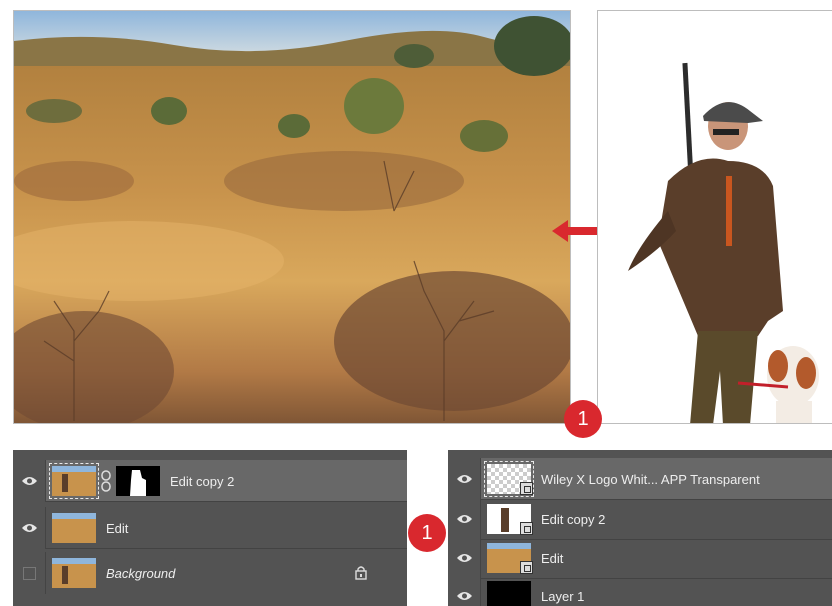 The width and height of the screenshot is (832, 606). Describe the element at coordinates (106, 481) in the screenshot. I see `link-icon` at that location.